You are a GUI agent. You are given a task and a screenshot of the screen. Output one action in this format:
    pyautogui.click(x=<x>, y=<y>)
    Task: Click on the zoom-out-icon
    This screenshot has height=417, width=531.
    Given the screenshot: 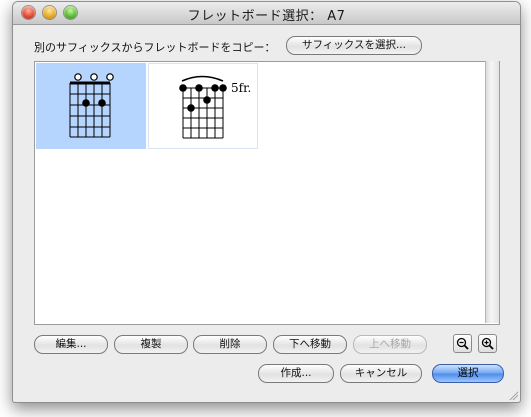 What is the action you would take?
    pyautogui.click(x=462, y=343)
    